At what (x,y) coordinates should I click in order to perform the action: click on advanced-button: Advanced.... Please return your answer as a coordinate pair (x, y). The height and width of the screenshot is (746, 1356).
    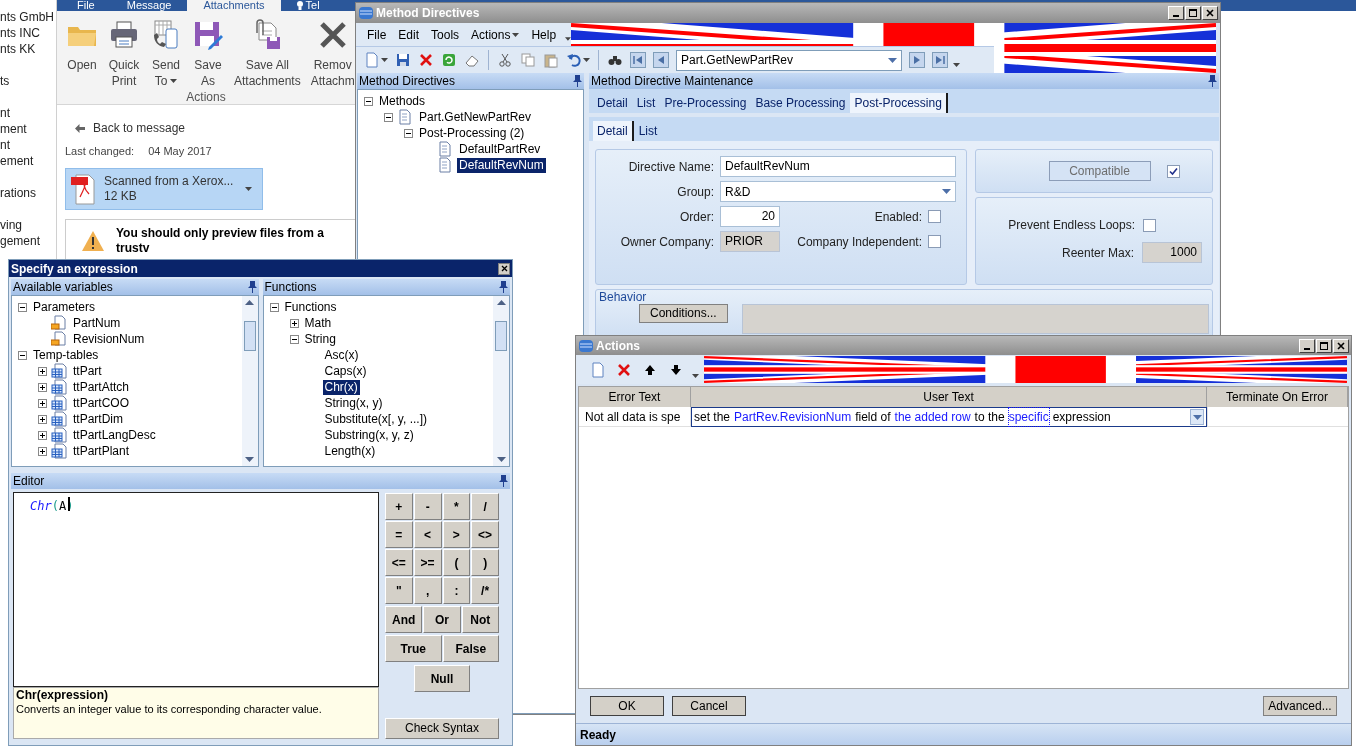
    Looking at the image, I should click on (1300, 706).